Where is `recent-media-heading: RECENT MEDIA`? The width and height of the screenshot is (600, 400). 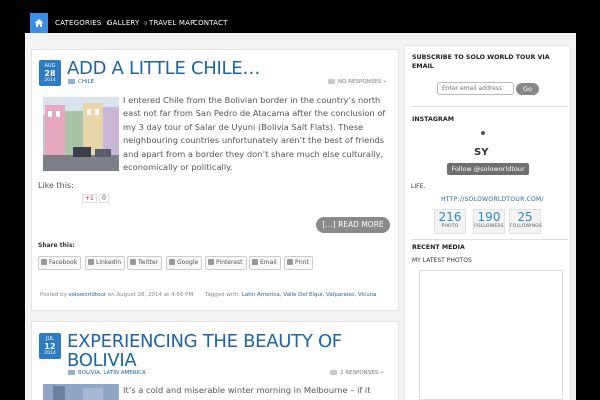
recent-media-heading: RECENT MEDIA is located at coordinates (438, 247).